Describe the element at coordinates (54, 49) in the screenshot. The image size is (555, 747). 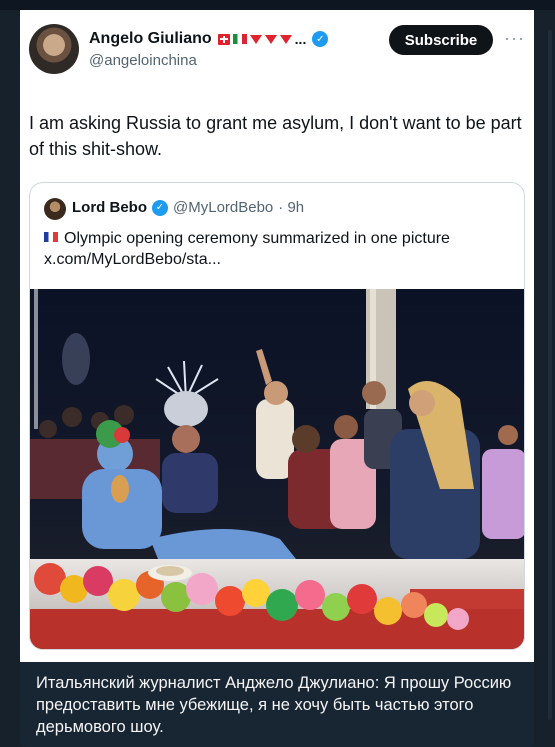
I see `avatar` at that location.